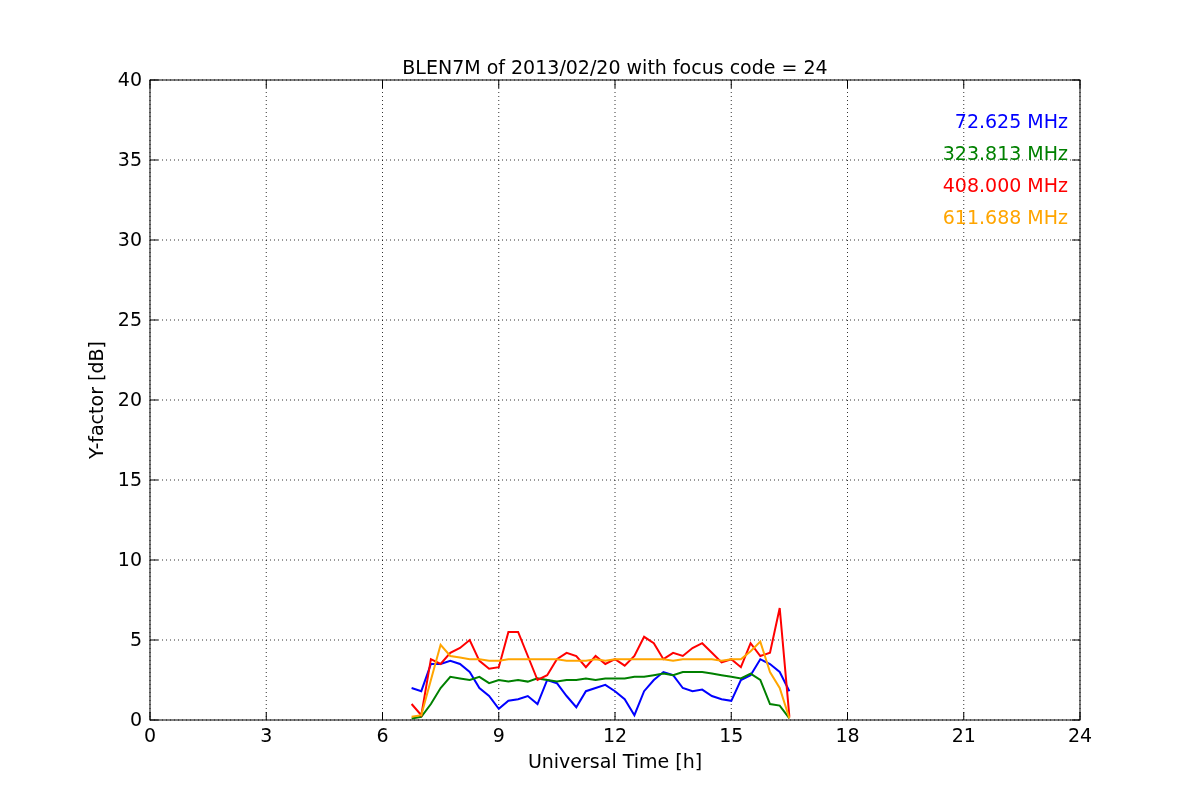 This screenshot has width=1200, height=800. Describe the element at coordinates (1005, 217) in the screenshot. I see `legend-entry: 611.688 MHz` at that location.